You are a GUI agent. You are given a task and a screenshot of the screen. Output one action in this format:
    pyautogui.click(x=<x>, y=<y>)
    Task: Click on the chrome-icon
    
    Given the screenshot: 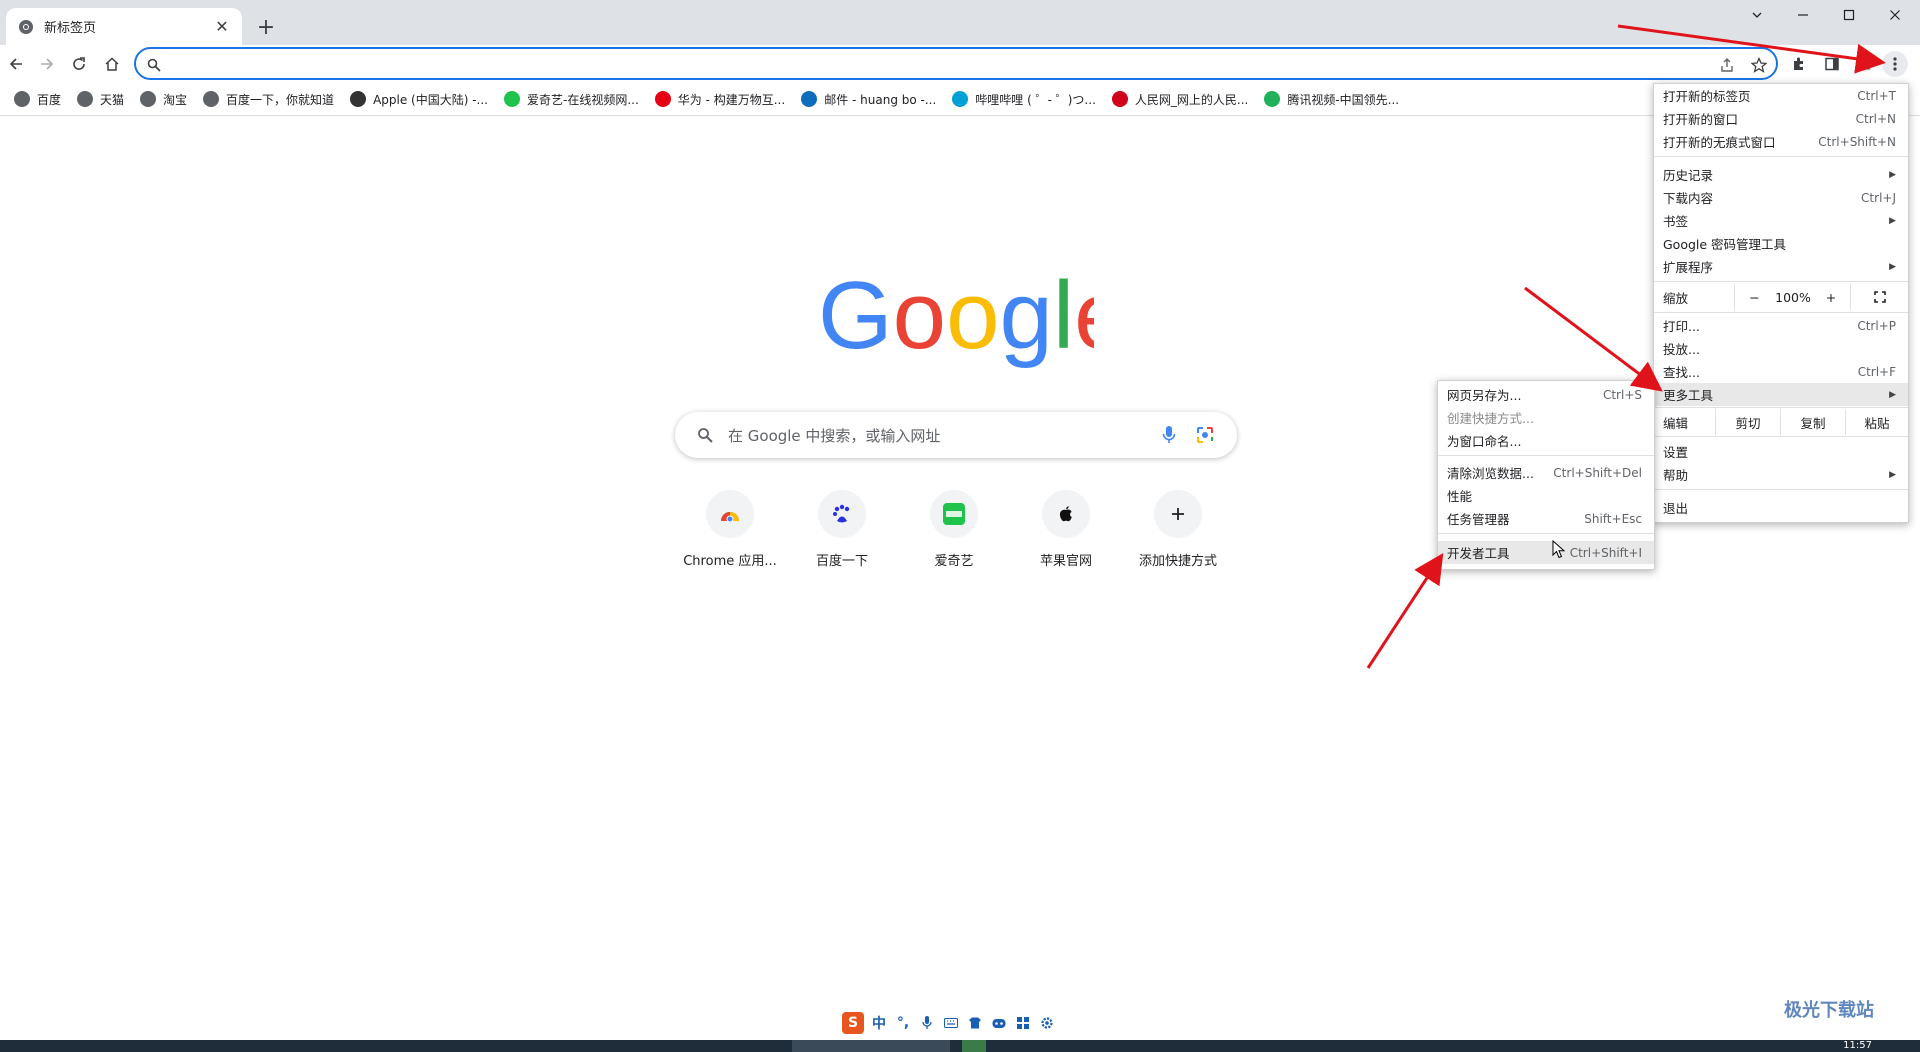 What is the action you would take?
    pyautogui.click(x=26, y=27)
    